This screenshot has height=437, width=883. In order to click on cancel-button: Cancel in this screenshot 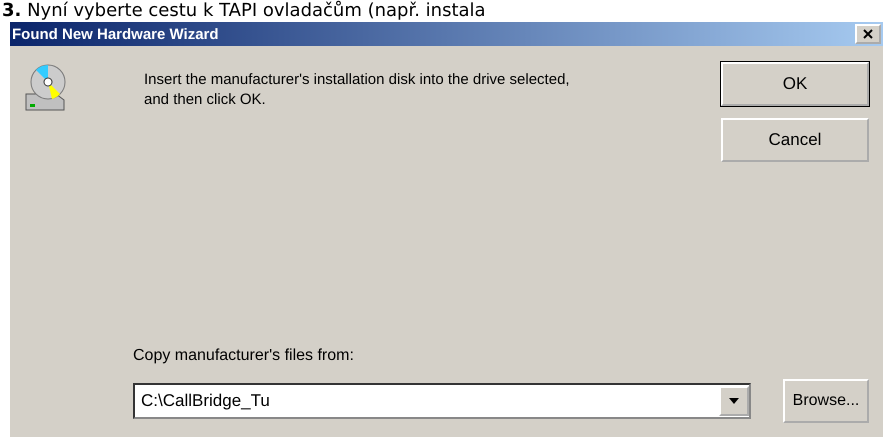, I will do `click(795, 140)`.